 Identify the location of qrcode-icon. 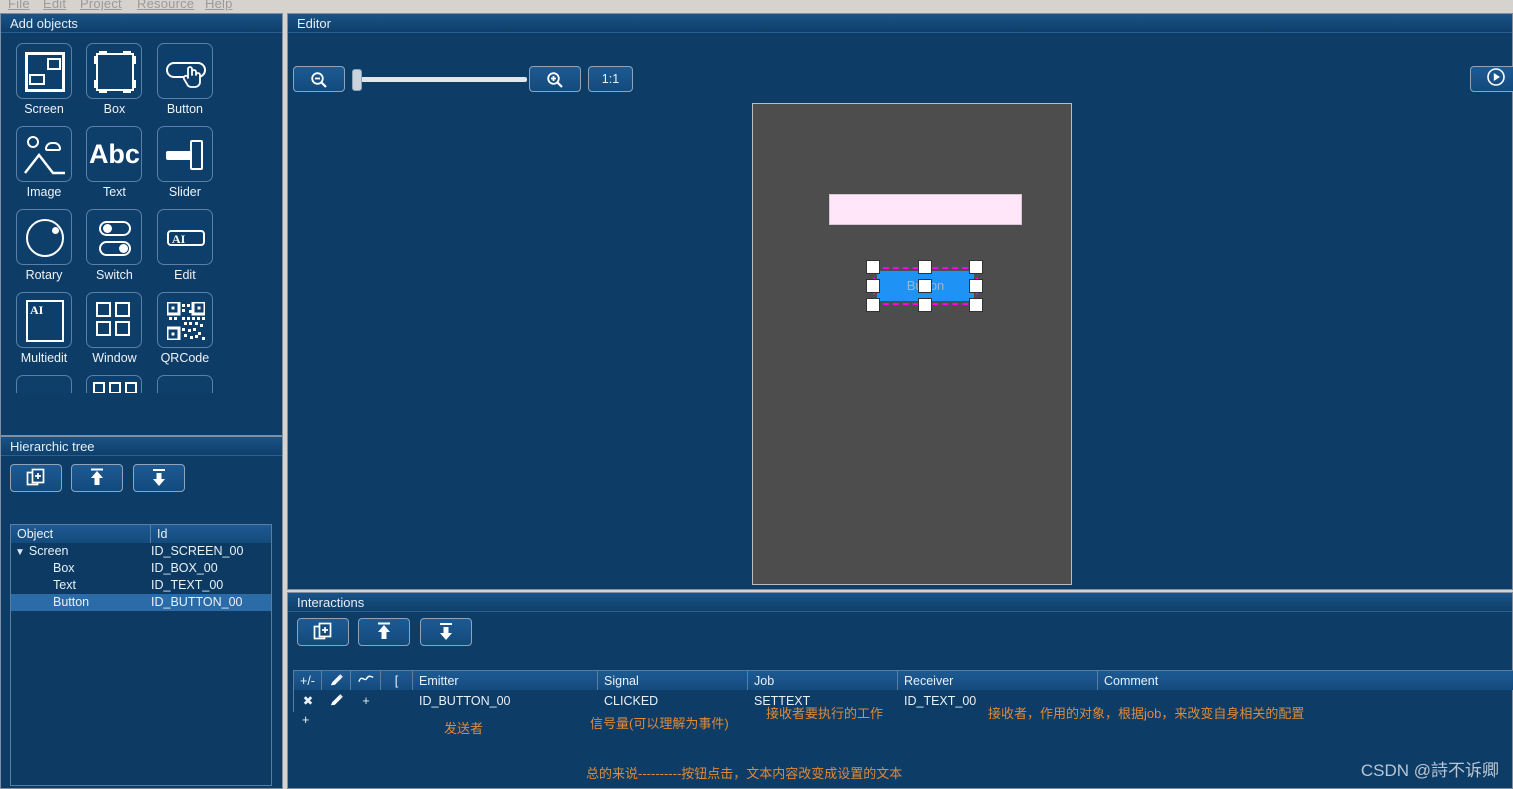
(184, 320).